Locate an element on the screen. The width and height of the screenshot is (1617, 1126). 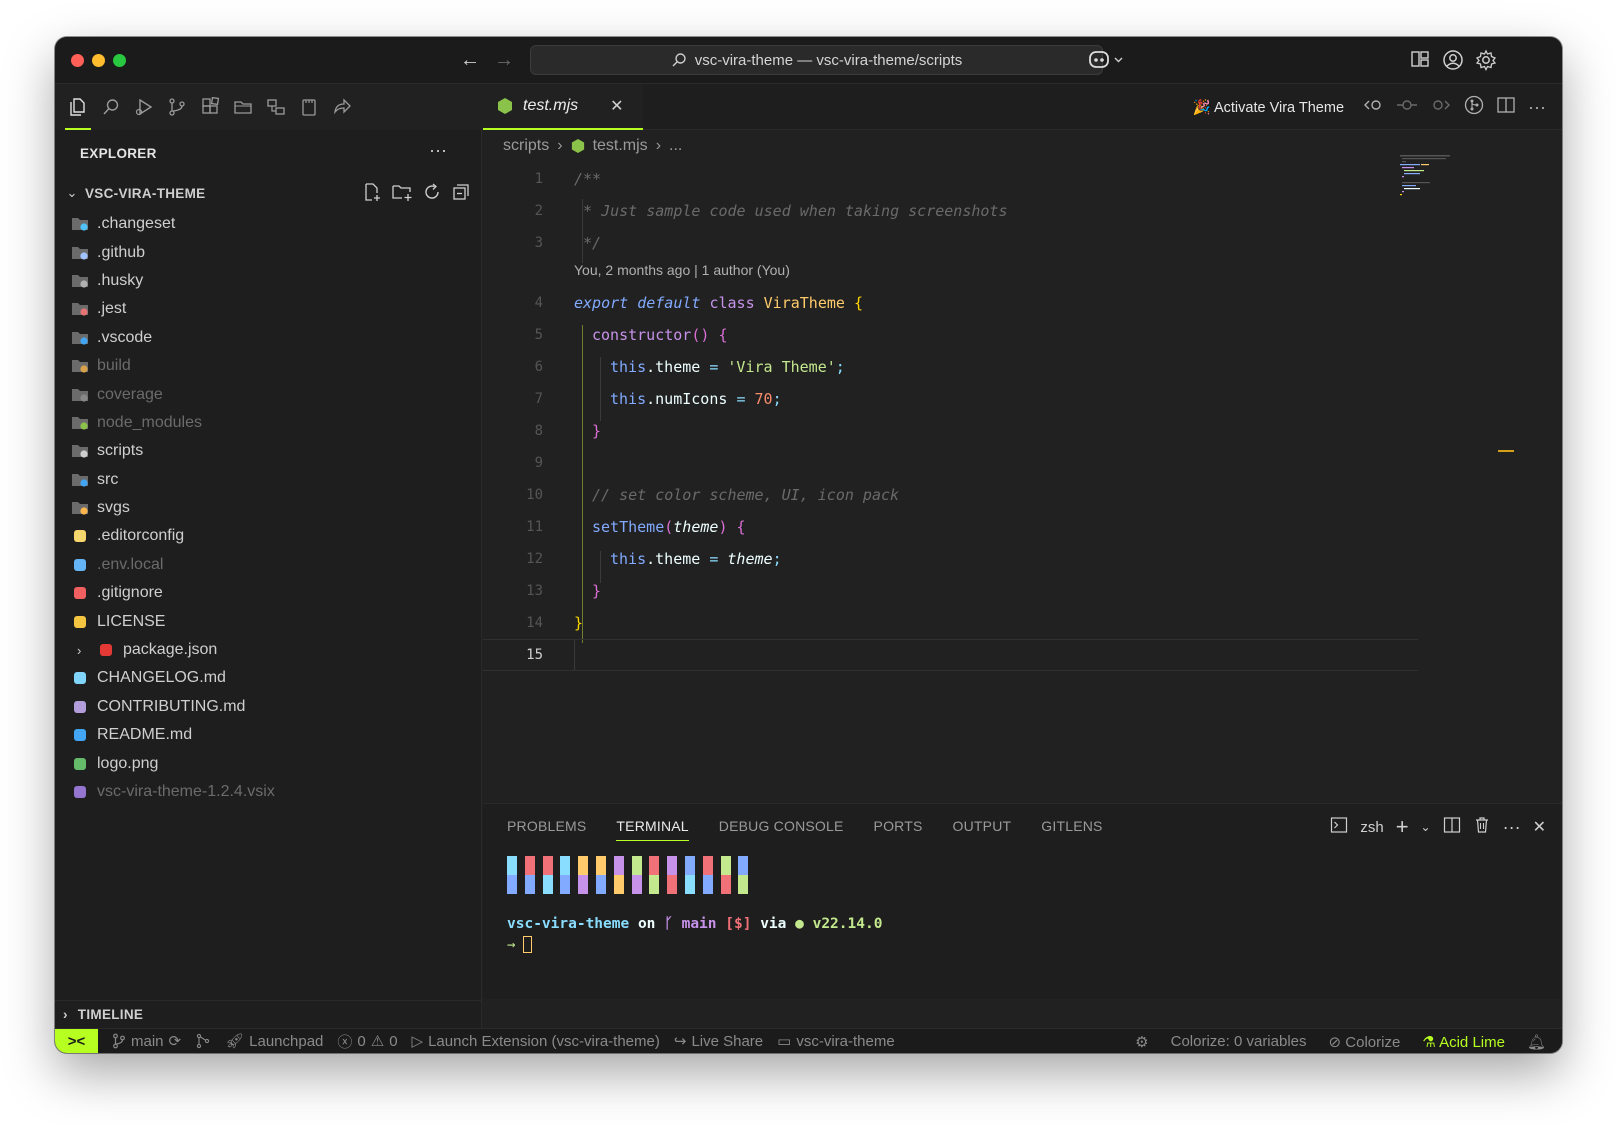
gitlens-commit-icon is located at coordinates (1407, 107).